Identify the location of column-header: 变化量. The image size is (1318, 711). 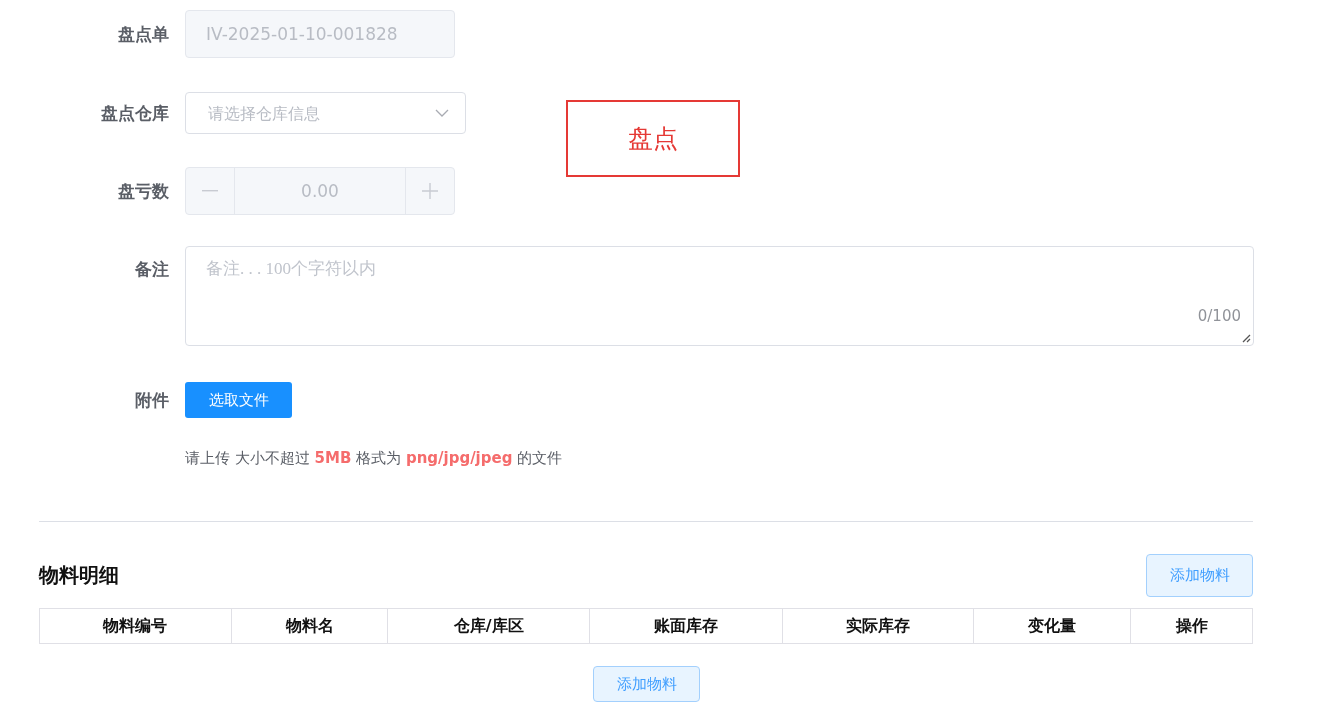
(1053, 626).